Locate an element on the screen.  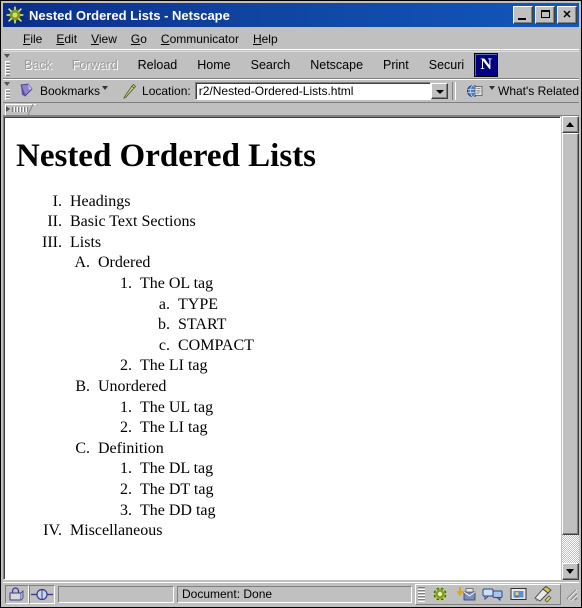
netscape-logo-icon: N is located at coordinates (486, 65).